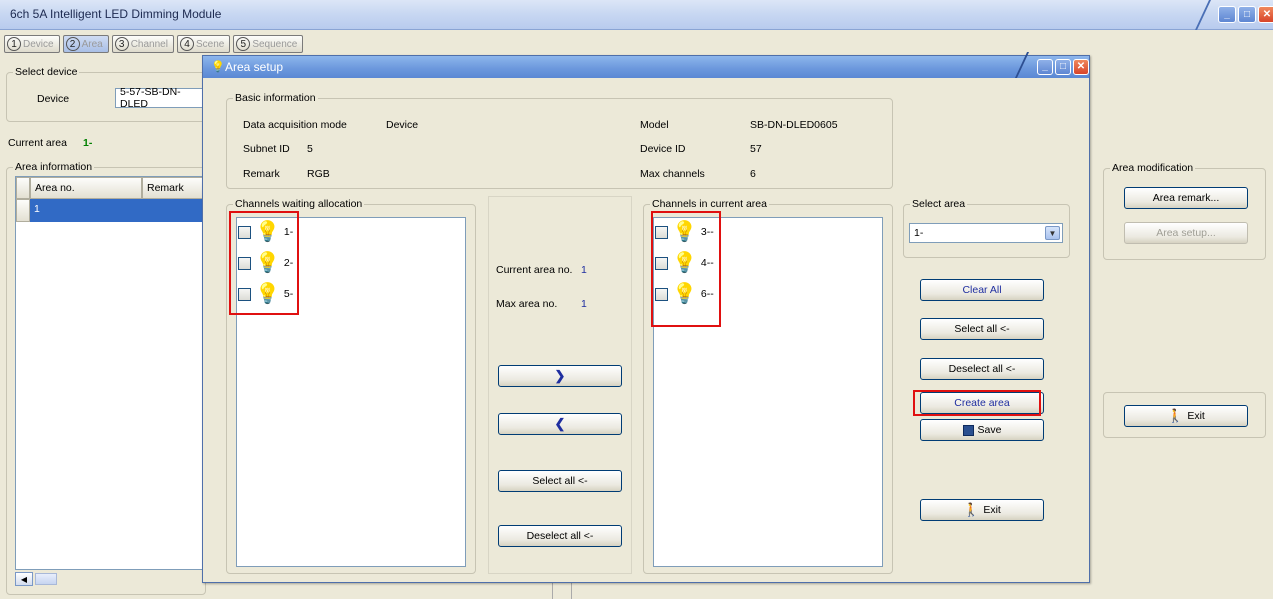 The height and width of the screenshot is (599, 1273). Describe the element at coordinates (218, 67) in the screenshot. I see `lightbulb-icon: 💡` at that location.